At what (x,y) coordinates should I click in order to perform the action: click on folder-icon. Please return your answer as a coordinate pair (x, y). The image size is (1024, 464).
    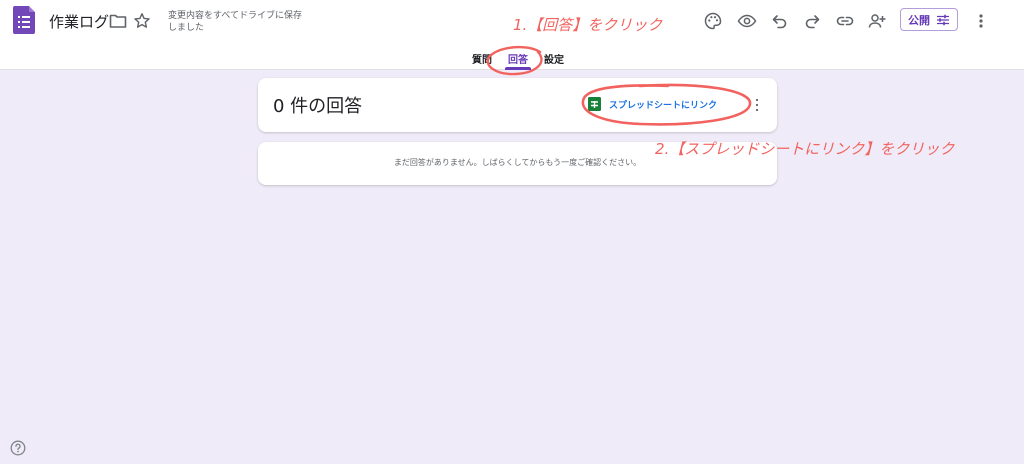
    Looking at the image, I should click on (118, 21).